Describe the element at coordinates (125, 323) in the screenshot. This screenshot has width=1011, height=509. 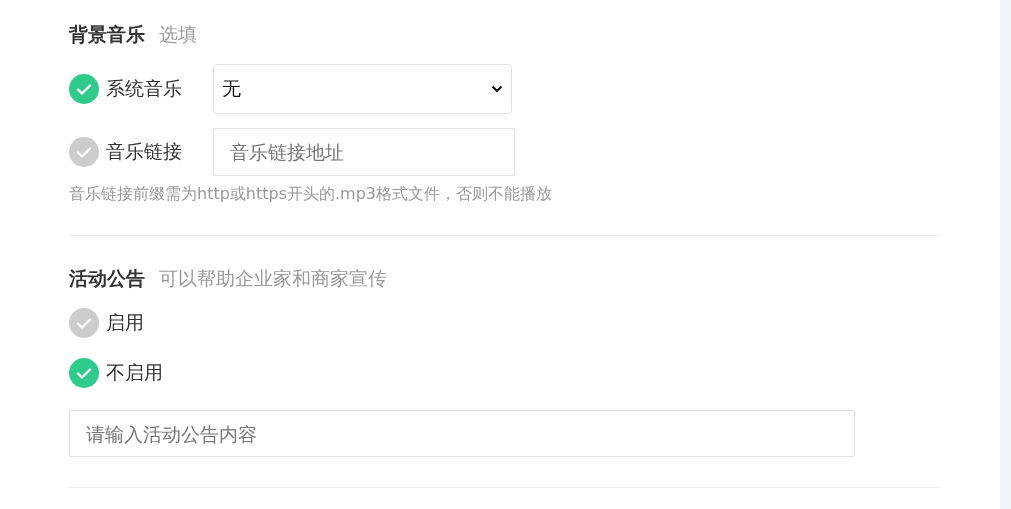
I see `option-label: 启用` at that location.